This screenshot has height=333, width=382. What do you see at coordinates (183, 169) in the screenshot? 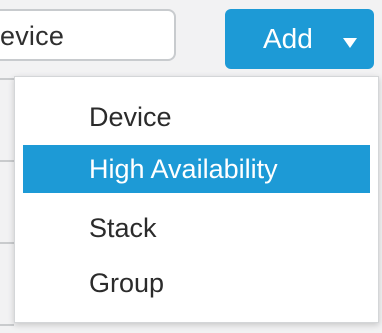
I see `menu-item-label: High Availability` at bounding box center [183, 169].